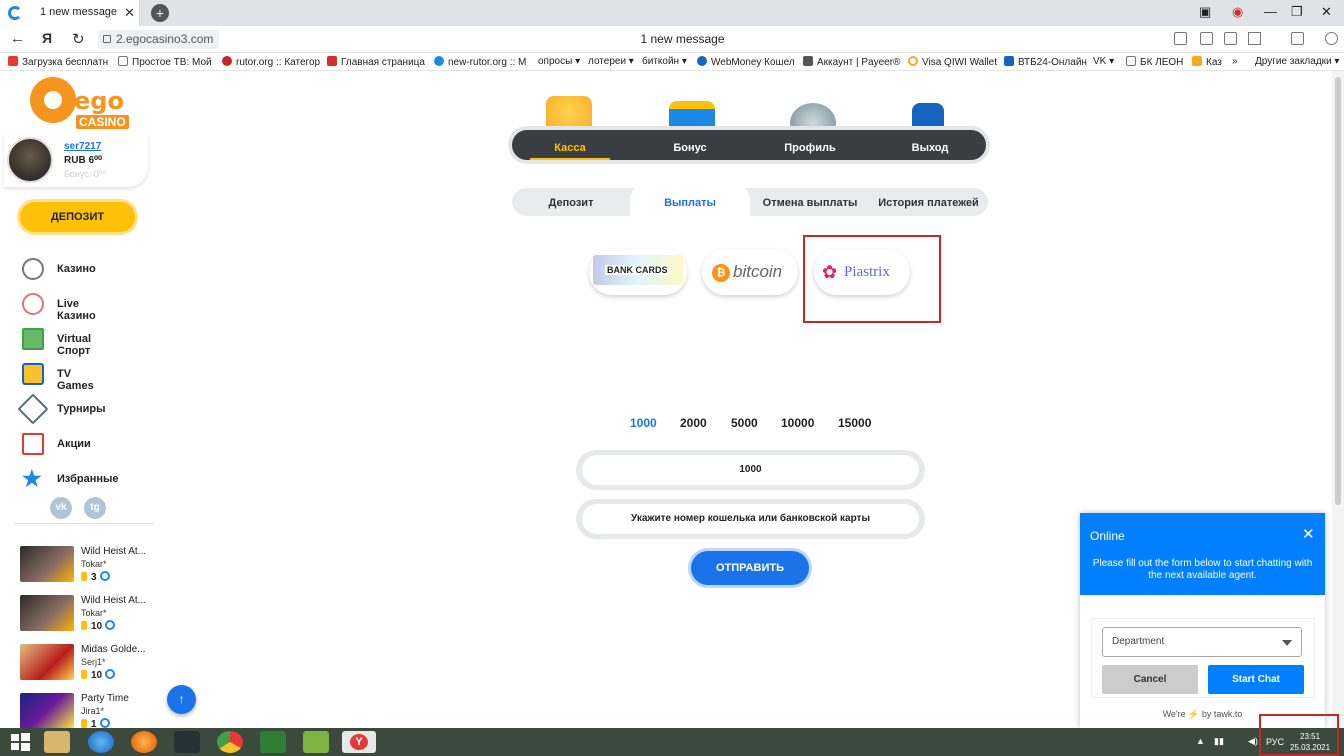  What do you see at coordinates (95, 508) in the screenshot?
I see `telegram-icon: tg` at bounding box center [95, 508].